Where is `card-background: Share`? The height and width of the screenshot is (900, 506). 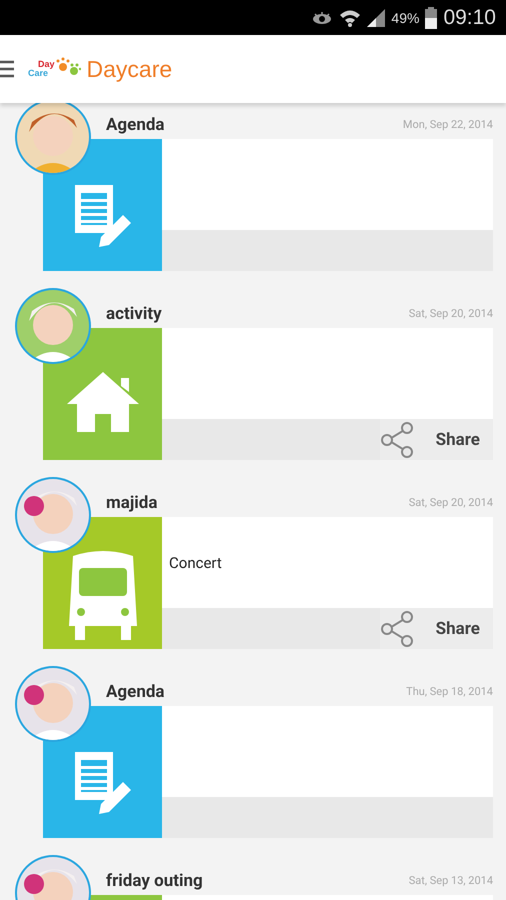
card-background: Share is located at coordinates (327, 394).